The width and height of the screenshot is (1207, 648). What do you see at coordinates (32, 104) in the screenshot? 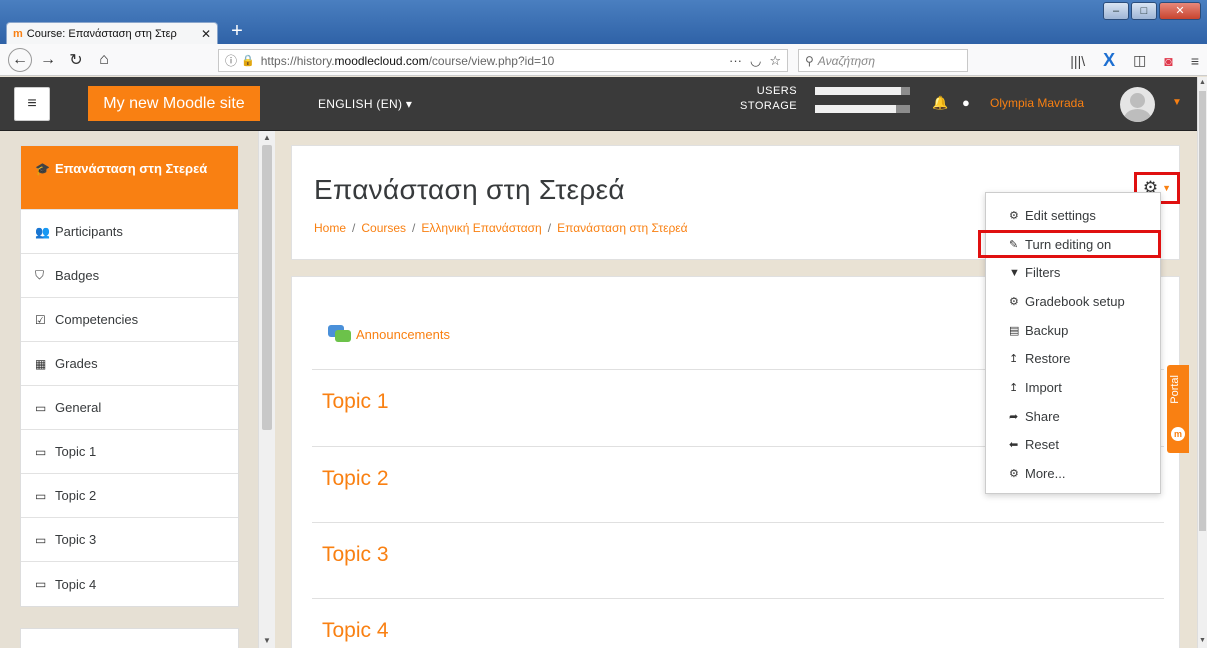
I see `hamburger-icon: ≡` at bounding box center [32, 104].